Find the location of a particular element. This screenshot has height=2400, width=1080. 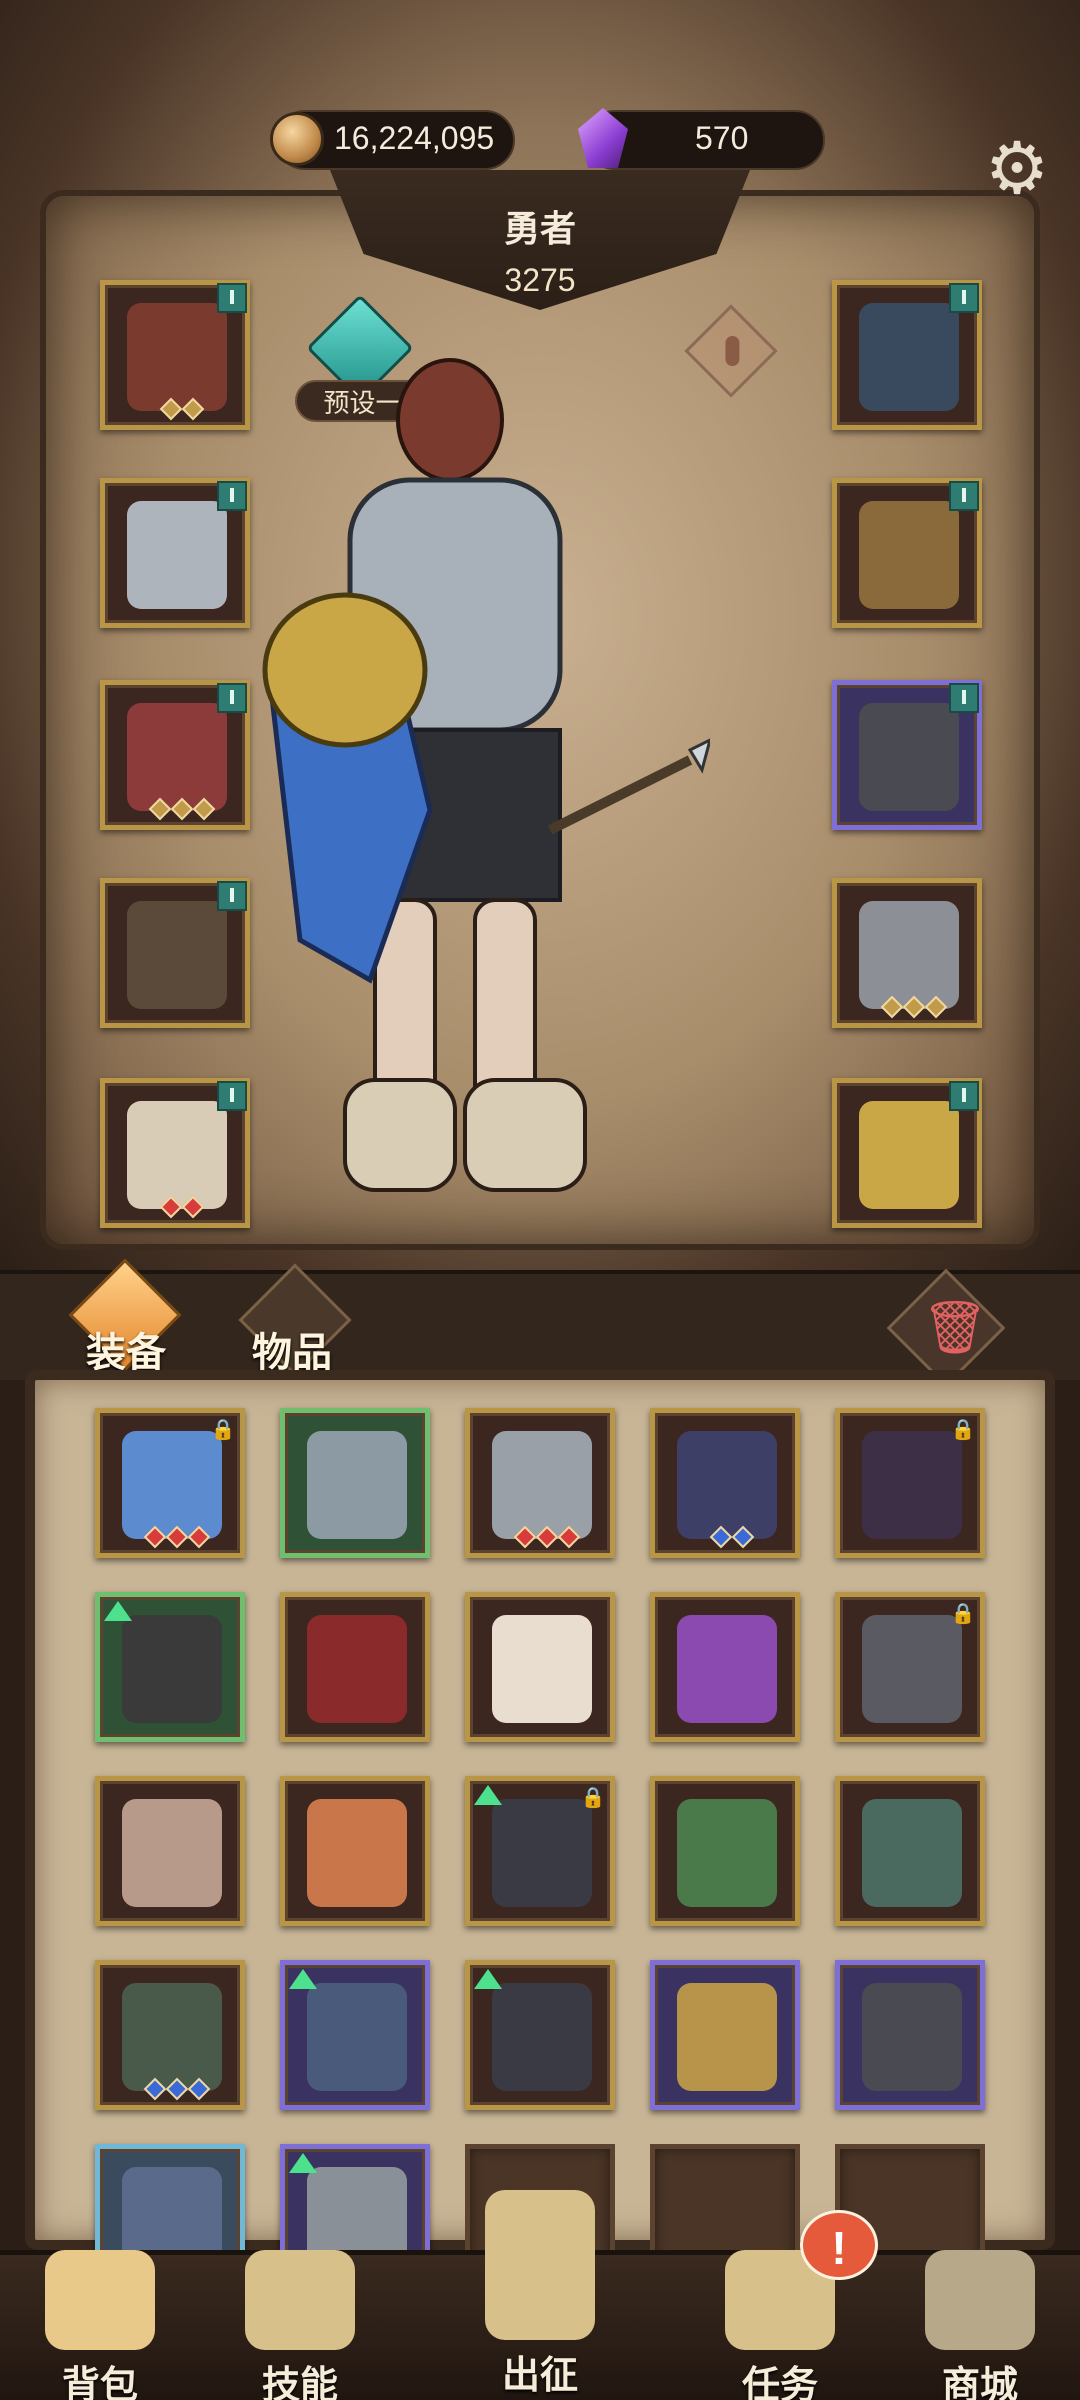

nav-shop: 商城 is located at coordinates (980, 2325).